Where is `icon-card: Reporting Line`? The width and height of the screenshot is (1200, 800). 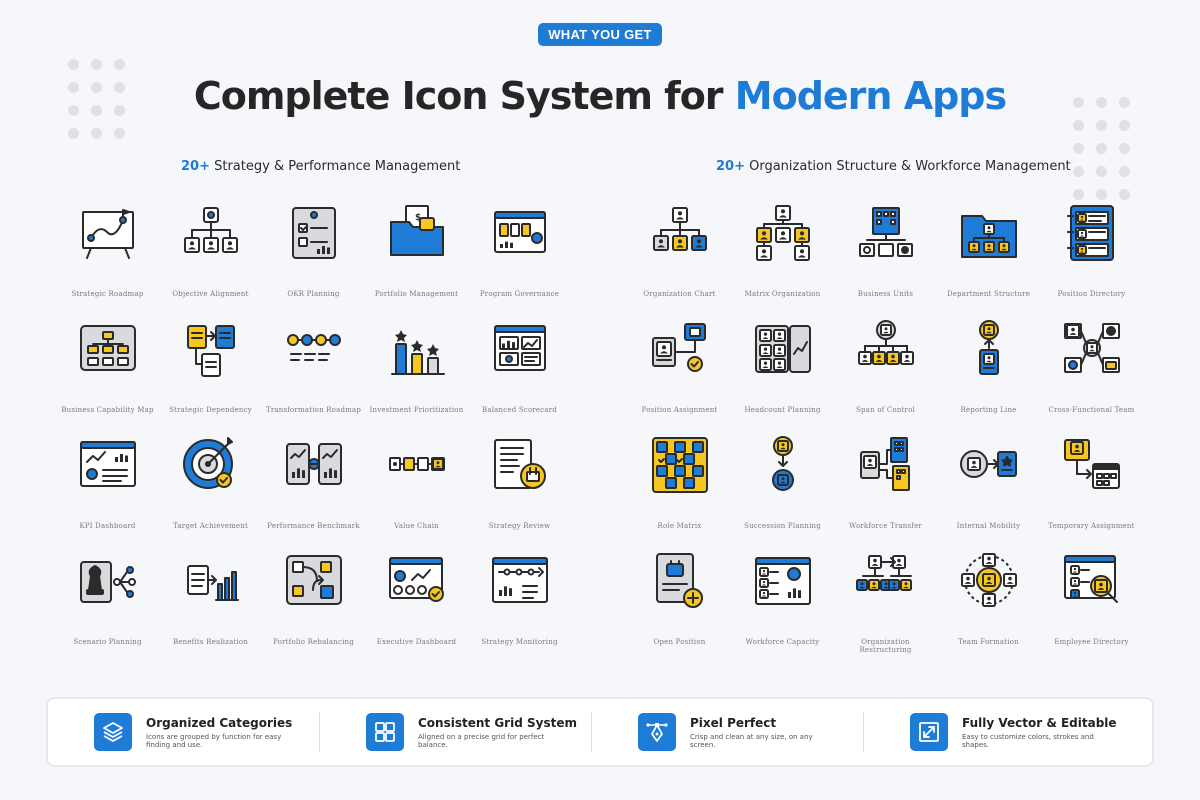 icon-card: Reporting Line is located at coordinates (988, 374).